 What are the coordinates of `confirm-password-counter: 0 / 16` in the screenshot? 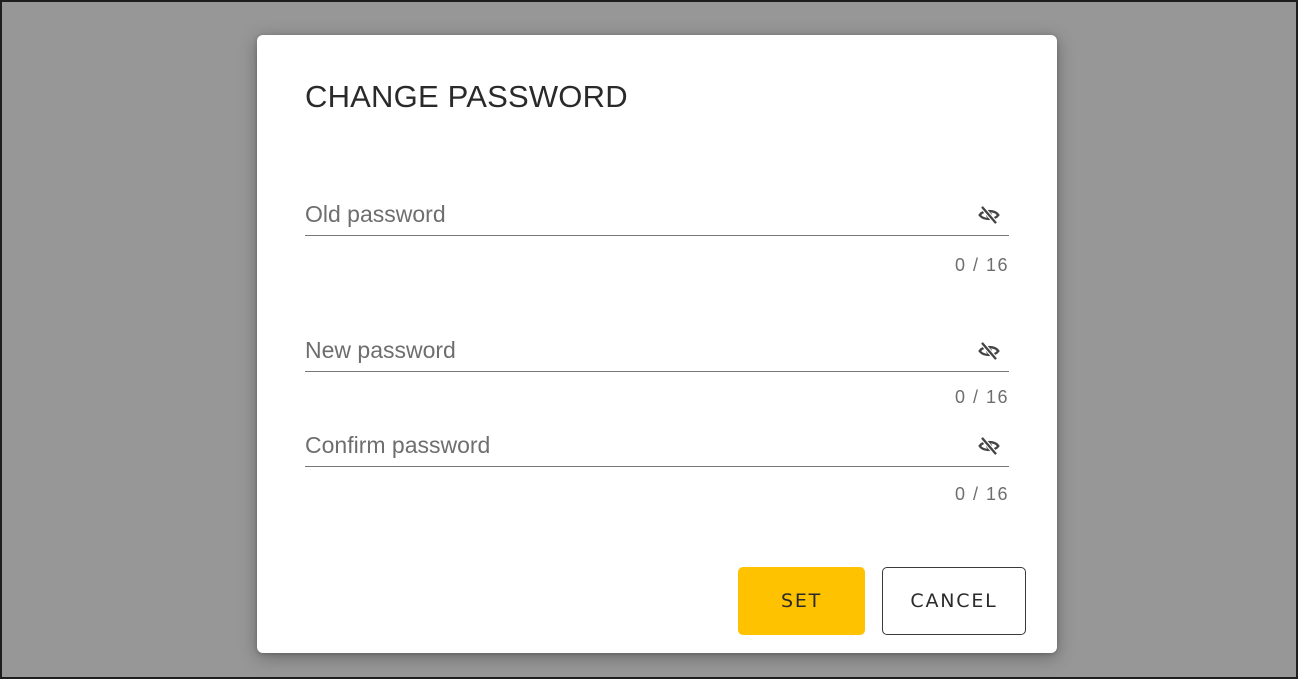 It's located at (981, 494).